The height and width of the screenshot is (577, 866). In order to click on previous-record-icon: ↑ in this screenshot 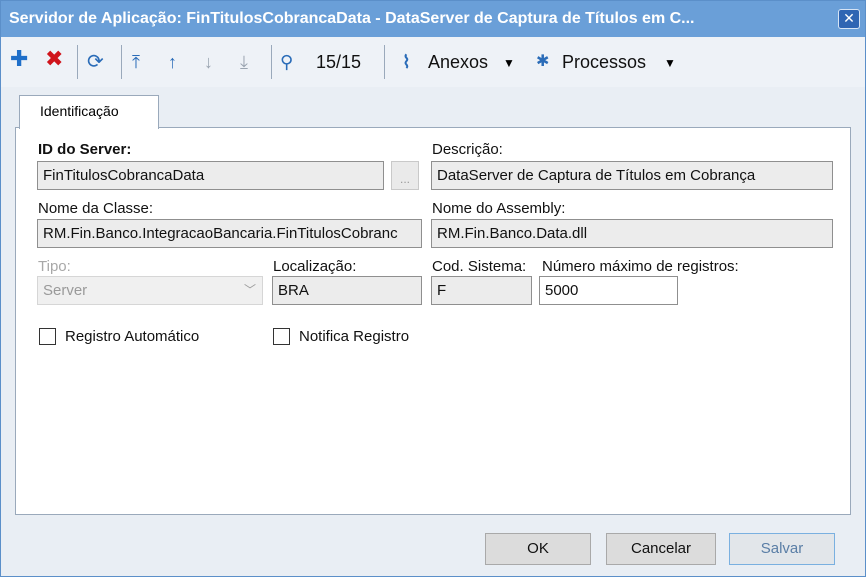, I will do `click(172, 62)`.